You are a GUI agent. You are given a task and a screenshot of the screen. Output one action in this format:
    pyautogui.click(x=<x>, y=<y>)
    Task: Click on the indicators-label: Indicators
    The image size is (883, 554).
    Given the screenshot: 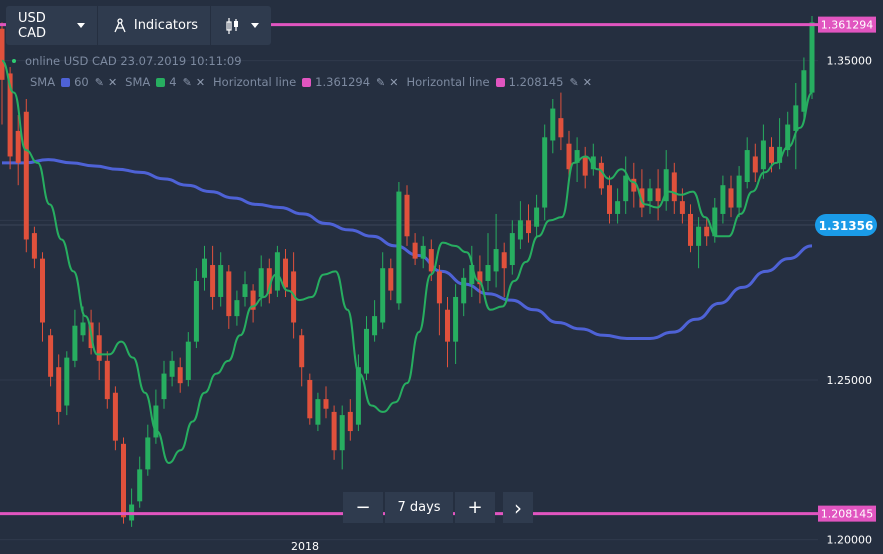 What is the action you would take?
    pyautogui.click(x=166, y=25)
    